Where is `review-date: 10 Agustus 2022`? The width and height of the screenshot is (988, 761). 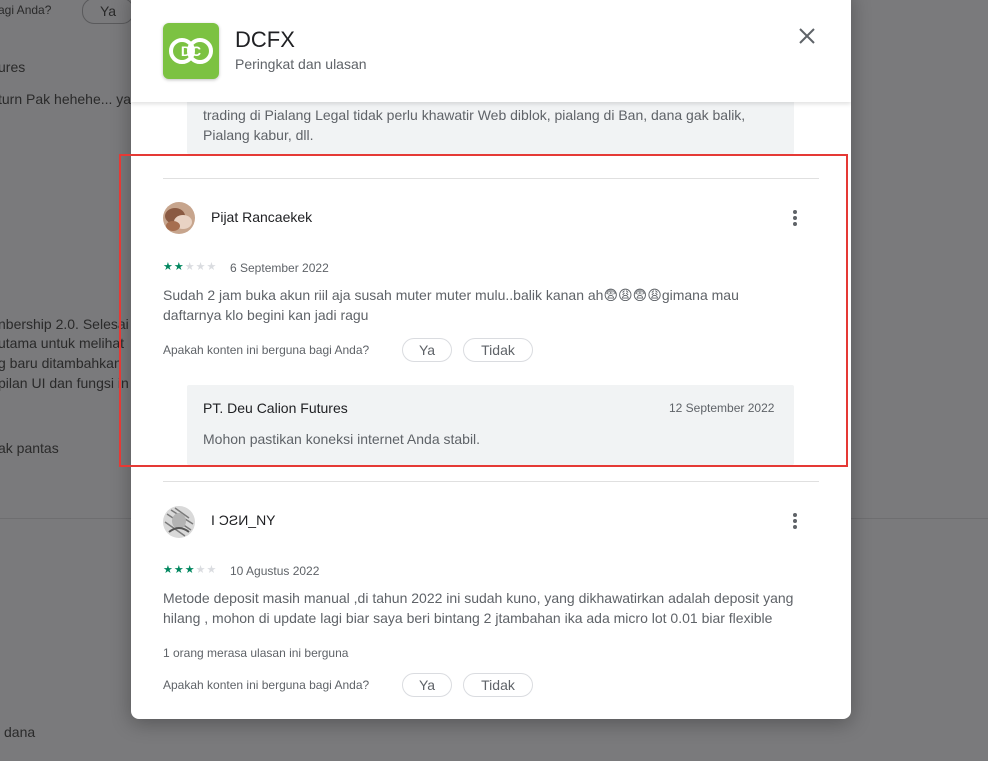 review-date: 10 Agustus 2022 is located at coordinates (275, 571).